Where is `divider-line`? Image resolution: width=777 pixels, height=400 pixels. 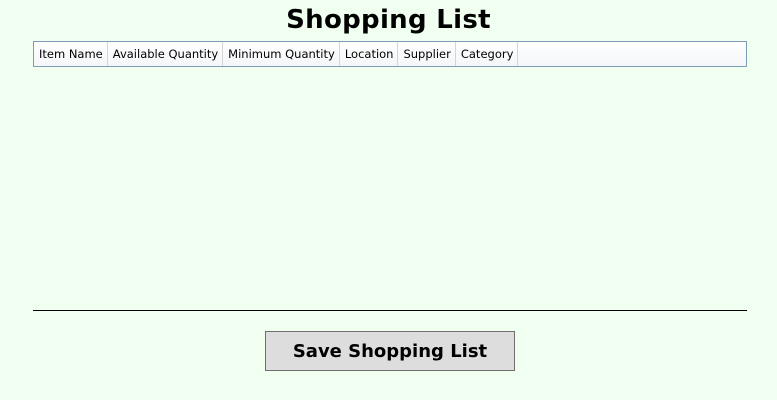
divider-line is located at coordinates (390, 310).